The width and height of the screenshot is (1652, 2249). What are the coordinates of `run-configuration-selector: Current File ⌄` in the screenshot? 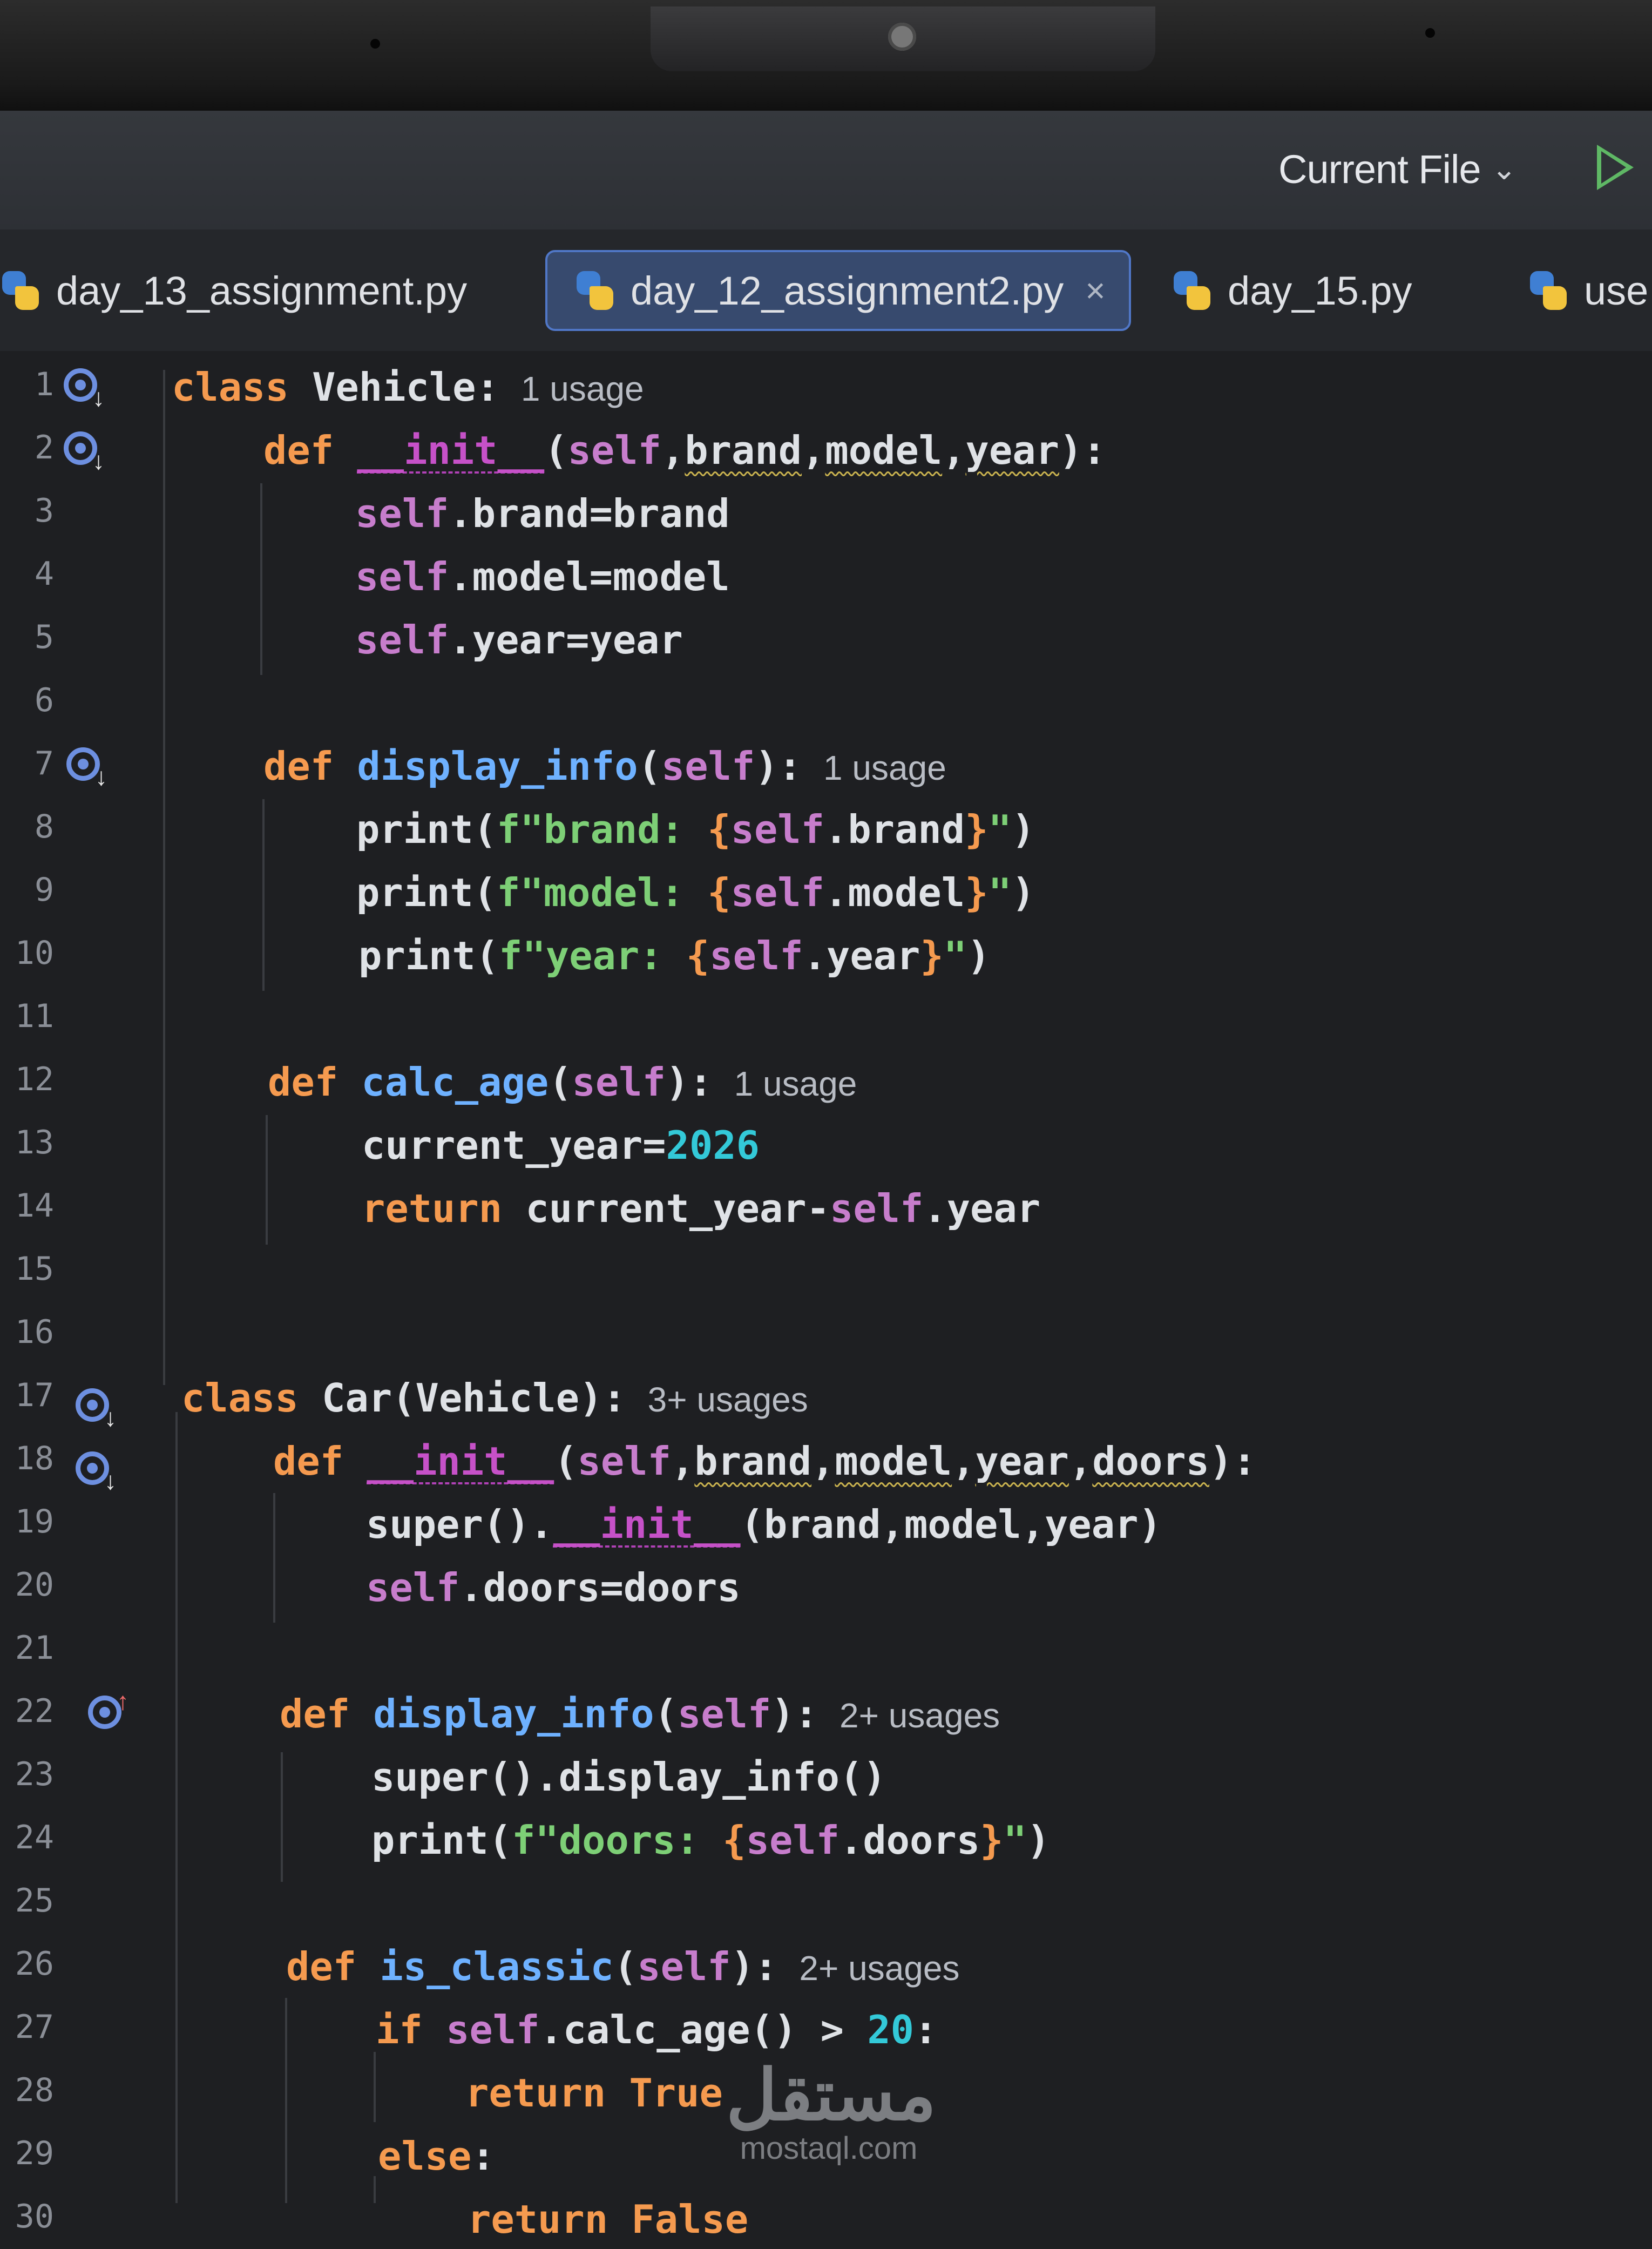 It's located at (1397, 169).